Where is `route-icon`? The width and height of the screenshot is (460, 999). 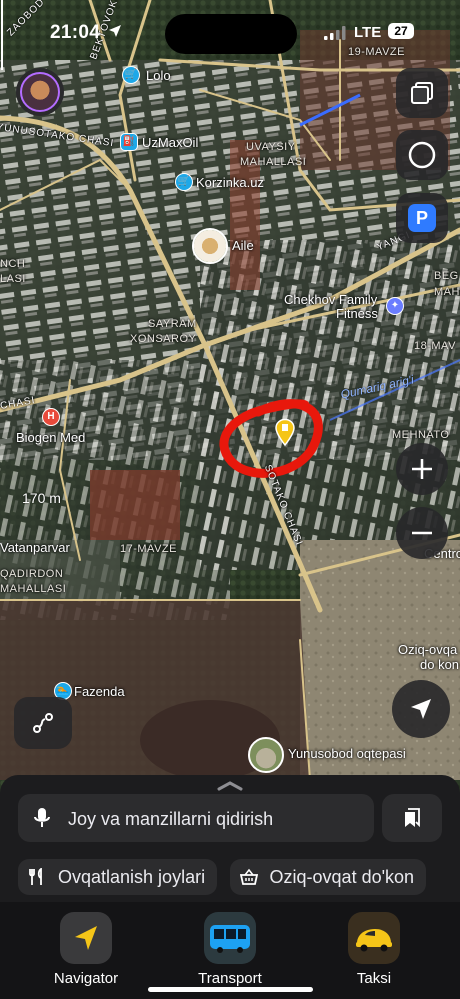 route-icon is located at coordinates (43, 723).